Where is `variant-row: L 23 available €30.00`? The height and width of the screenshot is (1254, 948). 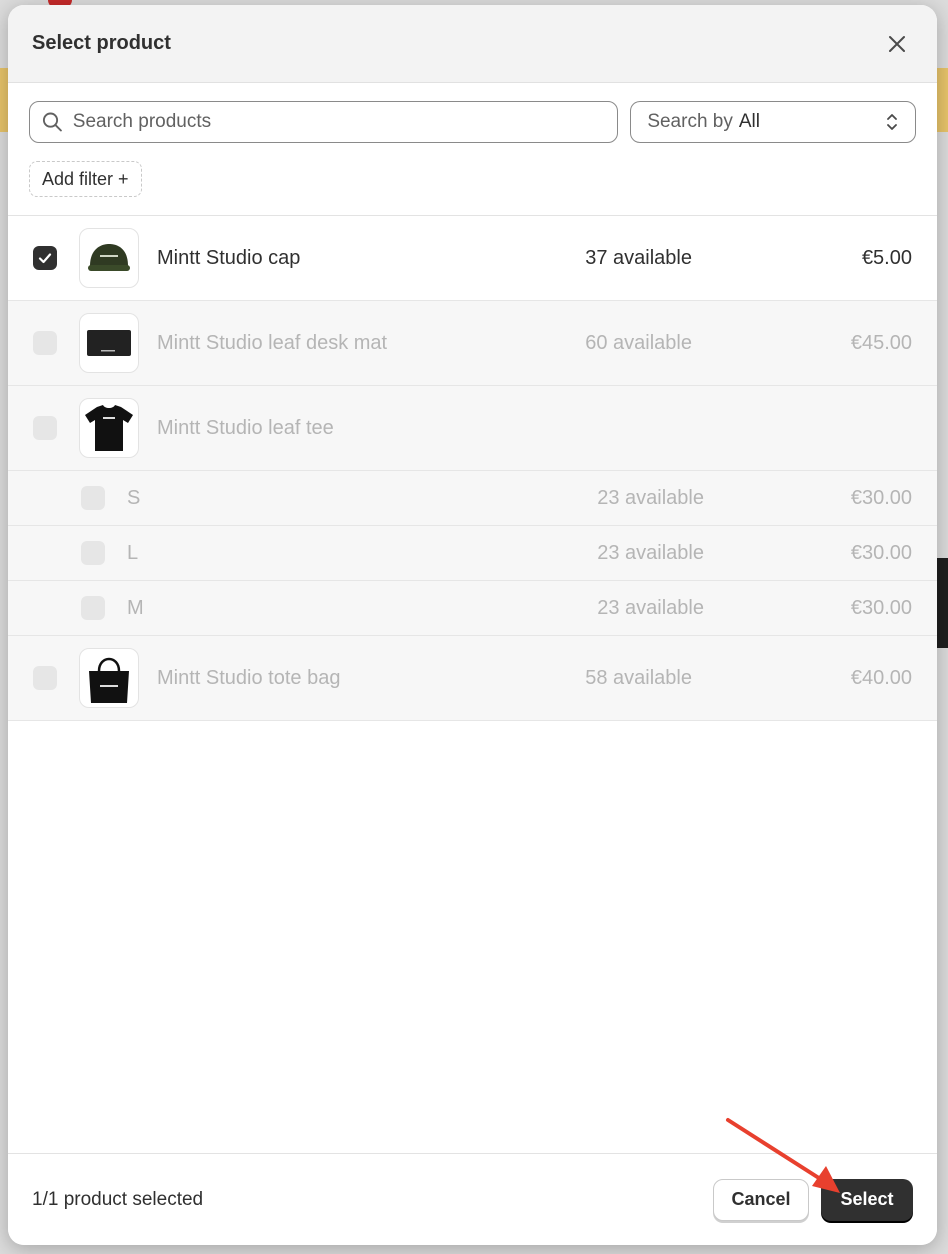
variant-row: L 23 available €30.00 is located at coordinates (472, 553).